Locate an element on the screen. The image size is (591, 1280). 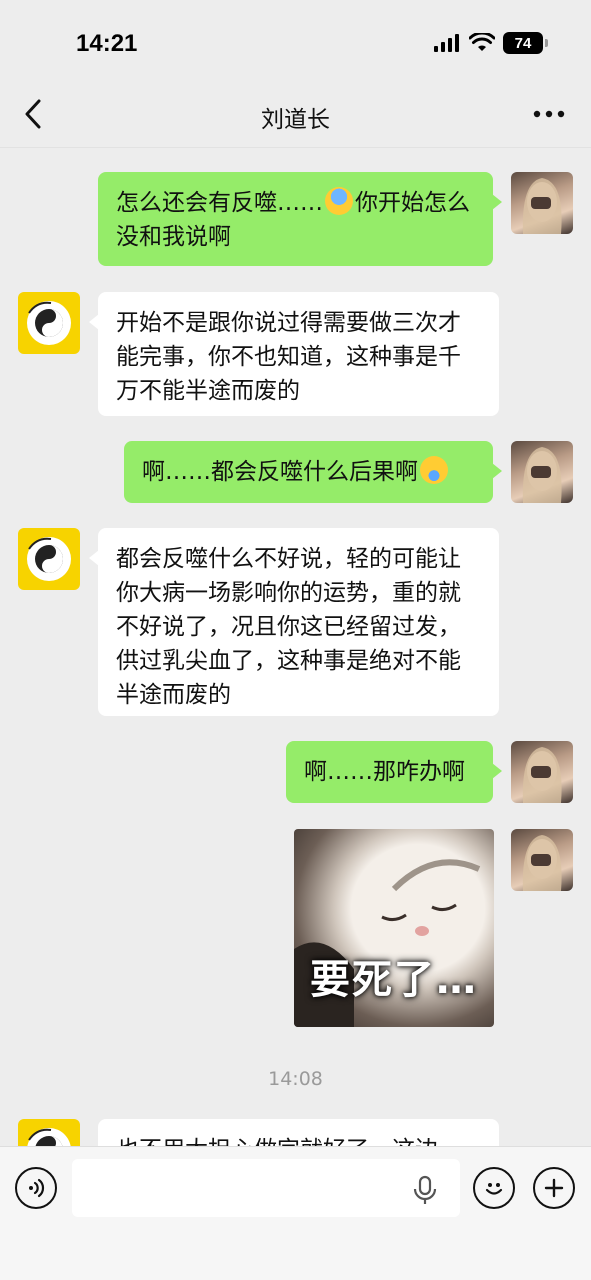
plus-icon is located at coordinates (554, 1188).